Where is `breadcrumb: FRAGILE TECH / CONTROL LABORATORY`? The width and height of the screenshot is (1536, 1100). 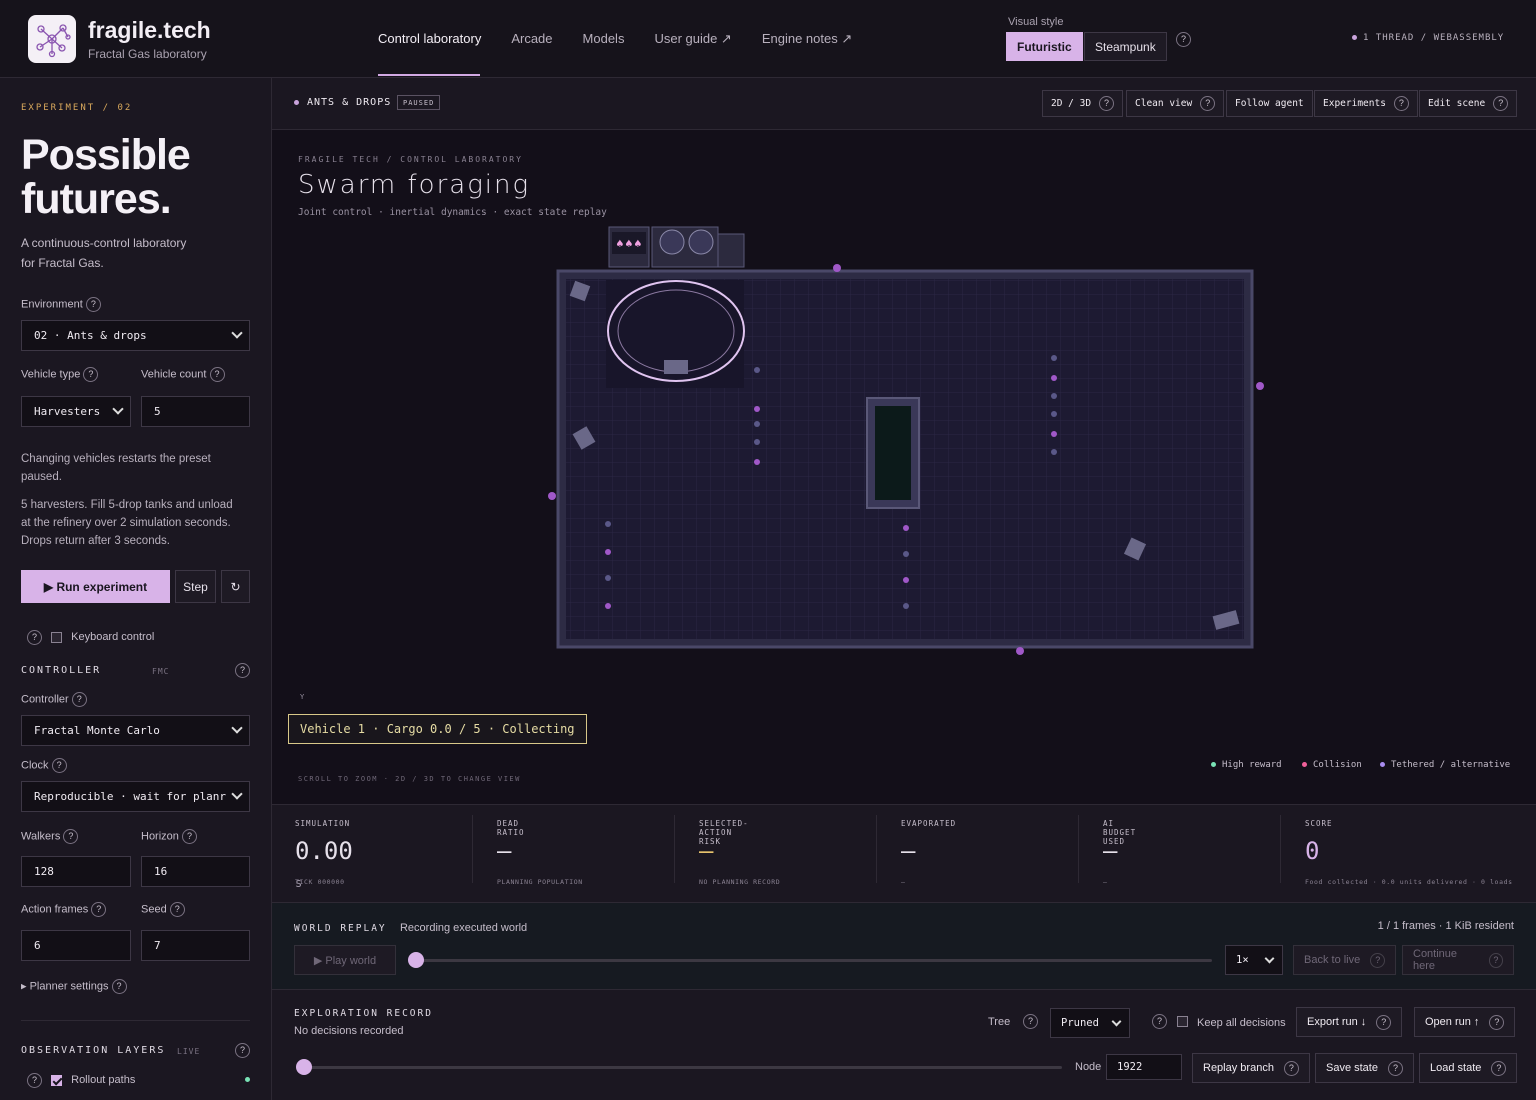 breadcrumb: FRAGILE TECH / CONTROL LABORATORY is located at coordinates (410, 159).